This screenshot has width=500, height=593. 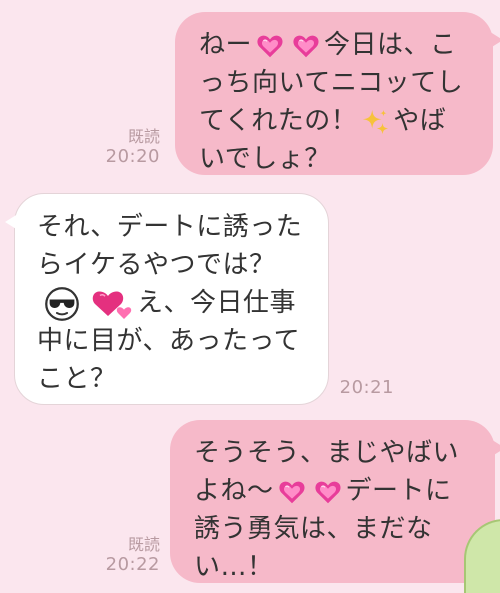 What do you see at coordinates (375, 122) in the screenshot?
I see `sparkles-icon` at bounding box center [375, 122].